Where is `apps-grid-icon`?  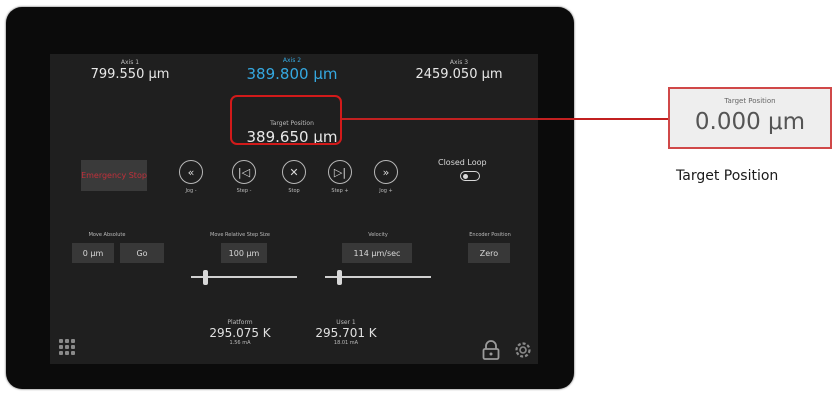
apps-grid-icon is located at coordinates (67, 347).